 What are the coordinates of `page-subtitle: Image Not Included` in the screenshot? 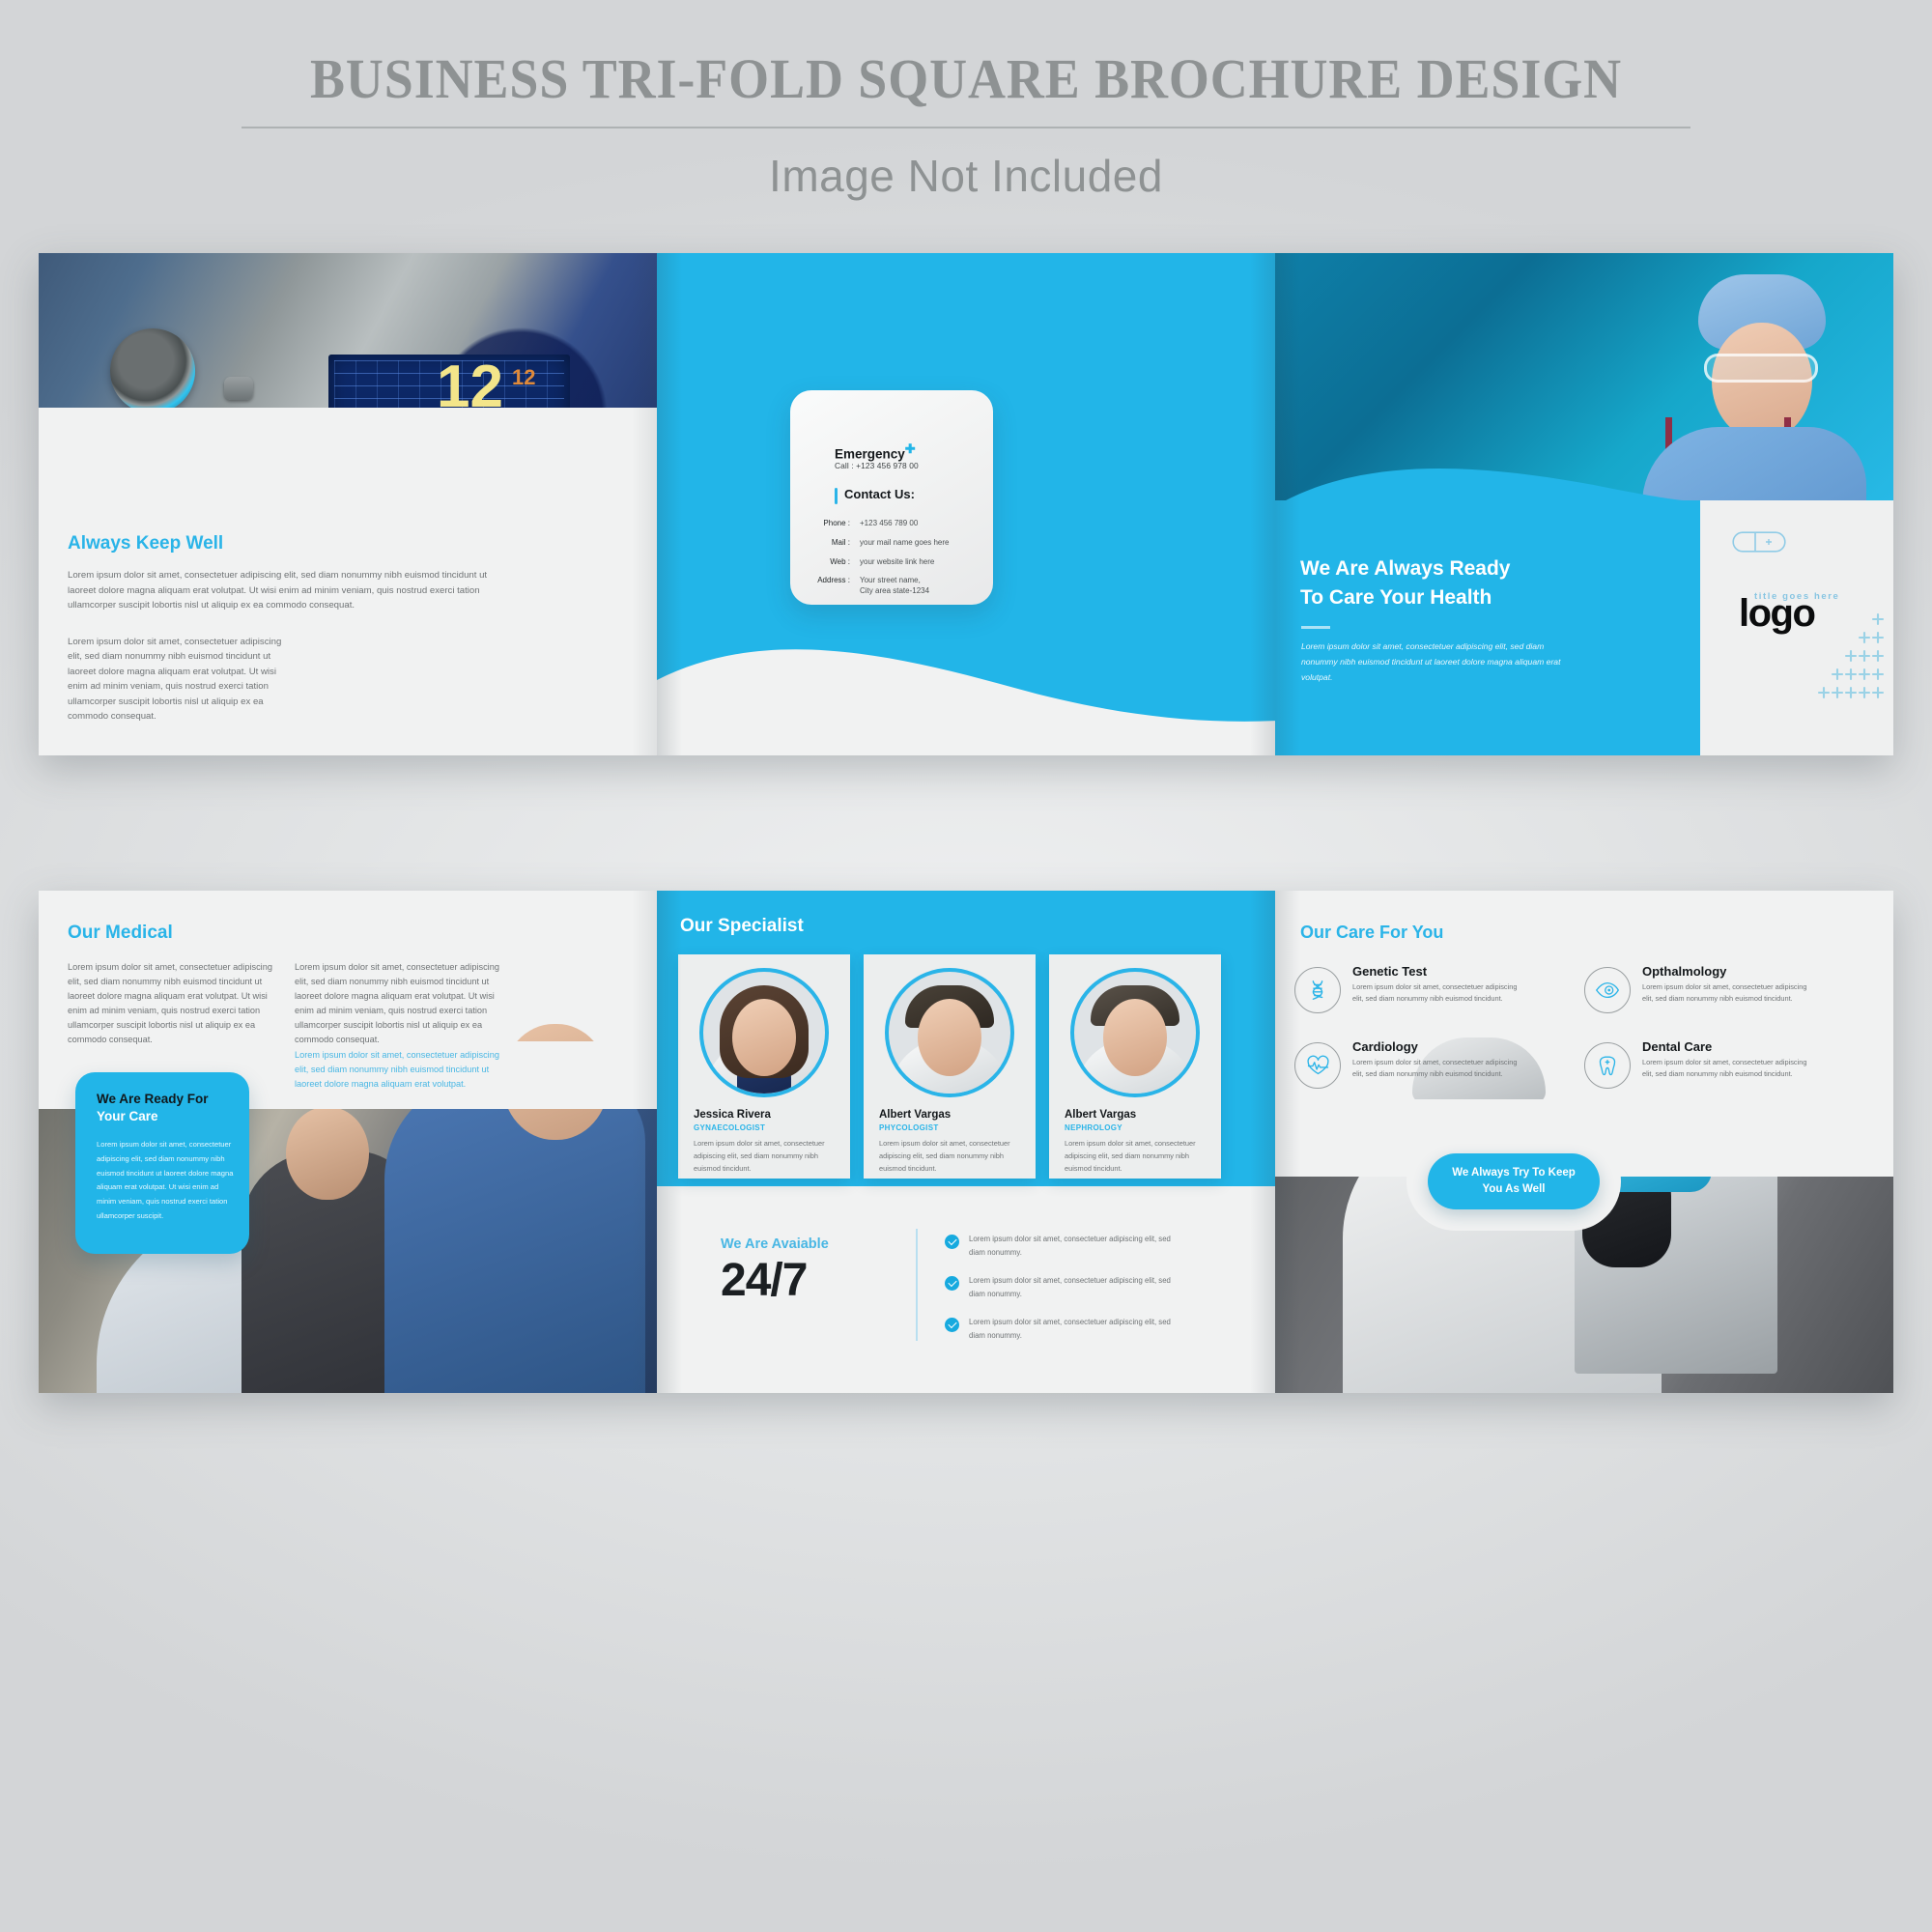 It's located at (966, 176).